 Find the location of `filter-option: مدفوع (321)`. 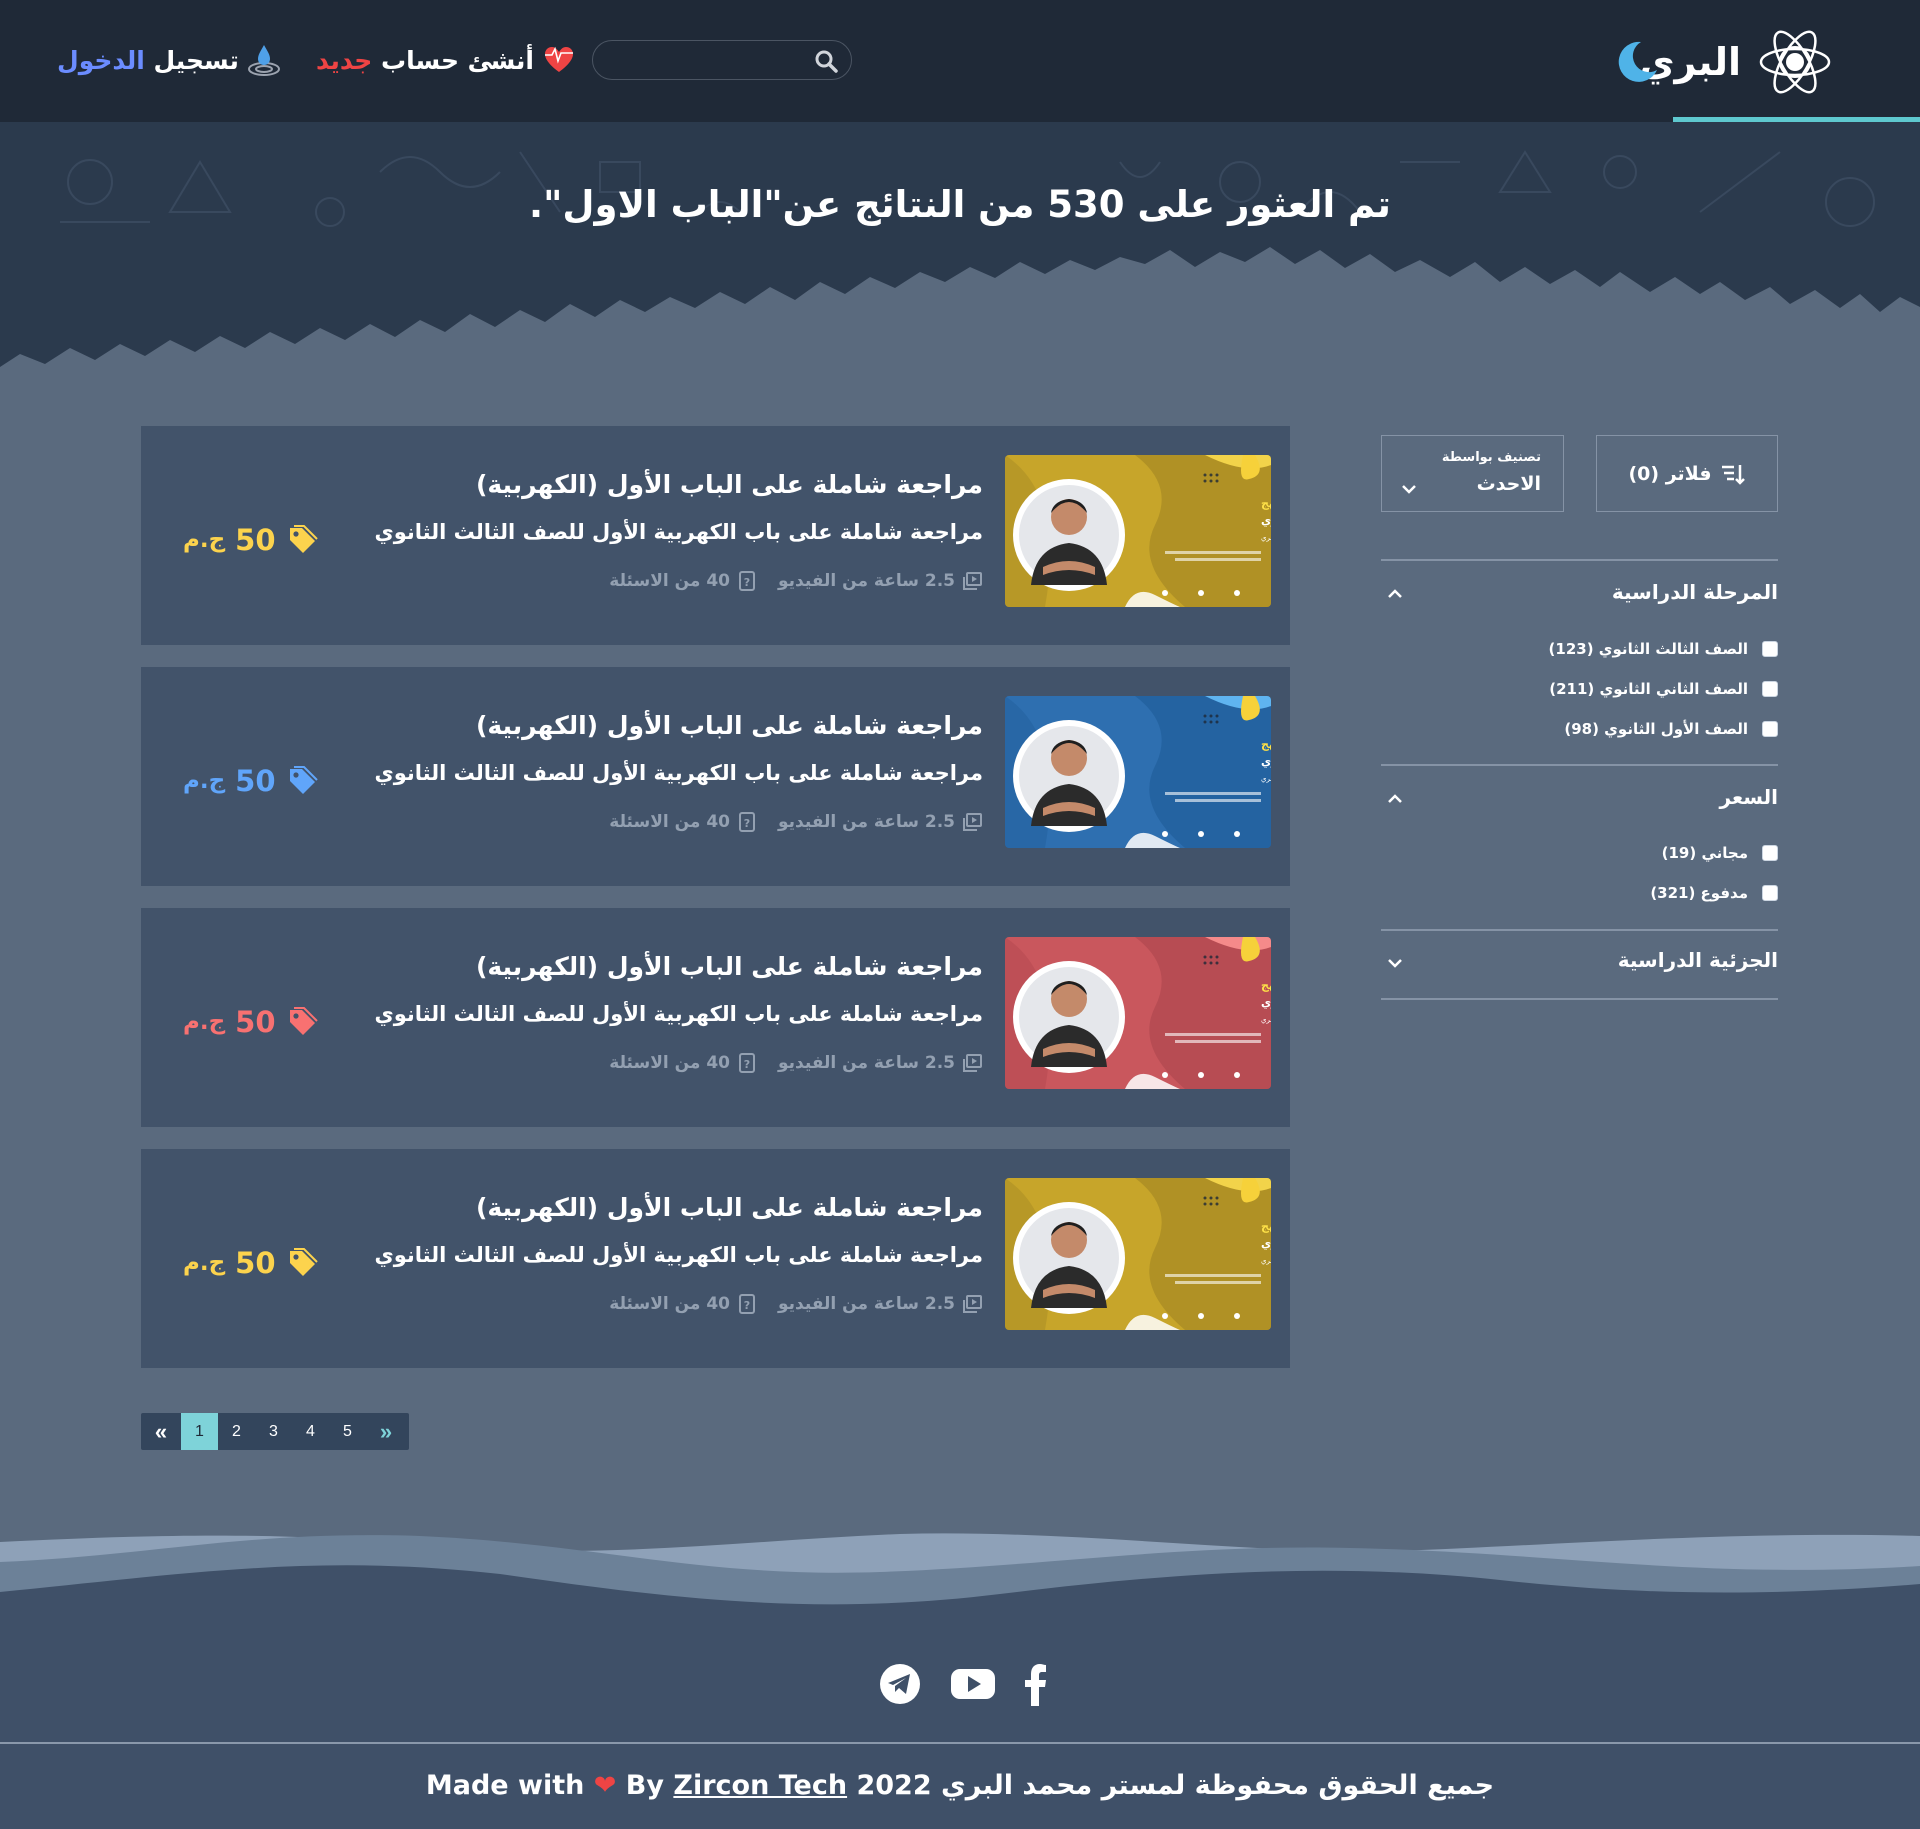

filter-option: مدفوع (321) is located at coordinates (1714, 893).